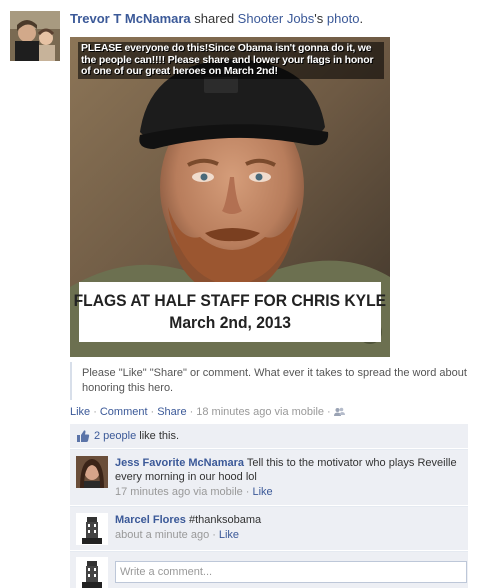 Image resolution: width=491 pixels, height=588 pixels. I want to click on story-possessive: 's, so click(319, 18).